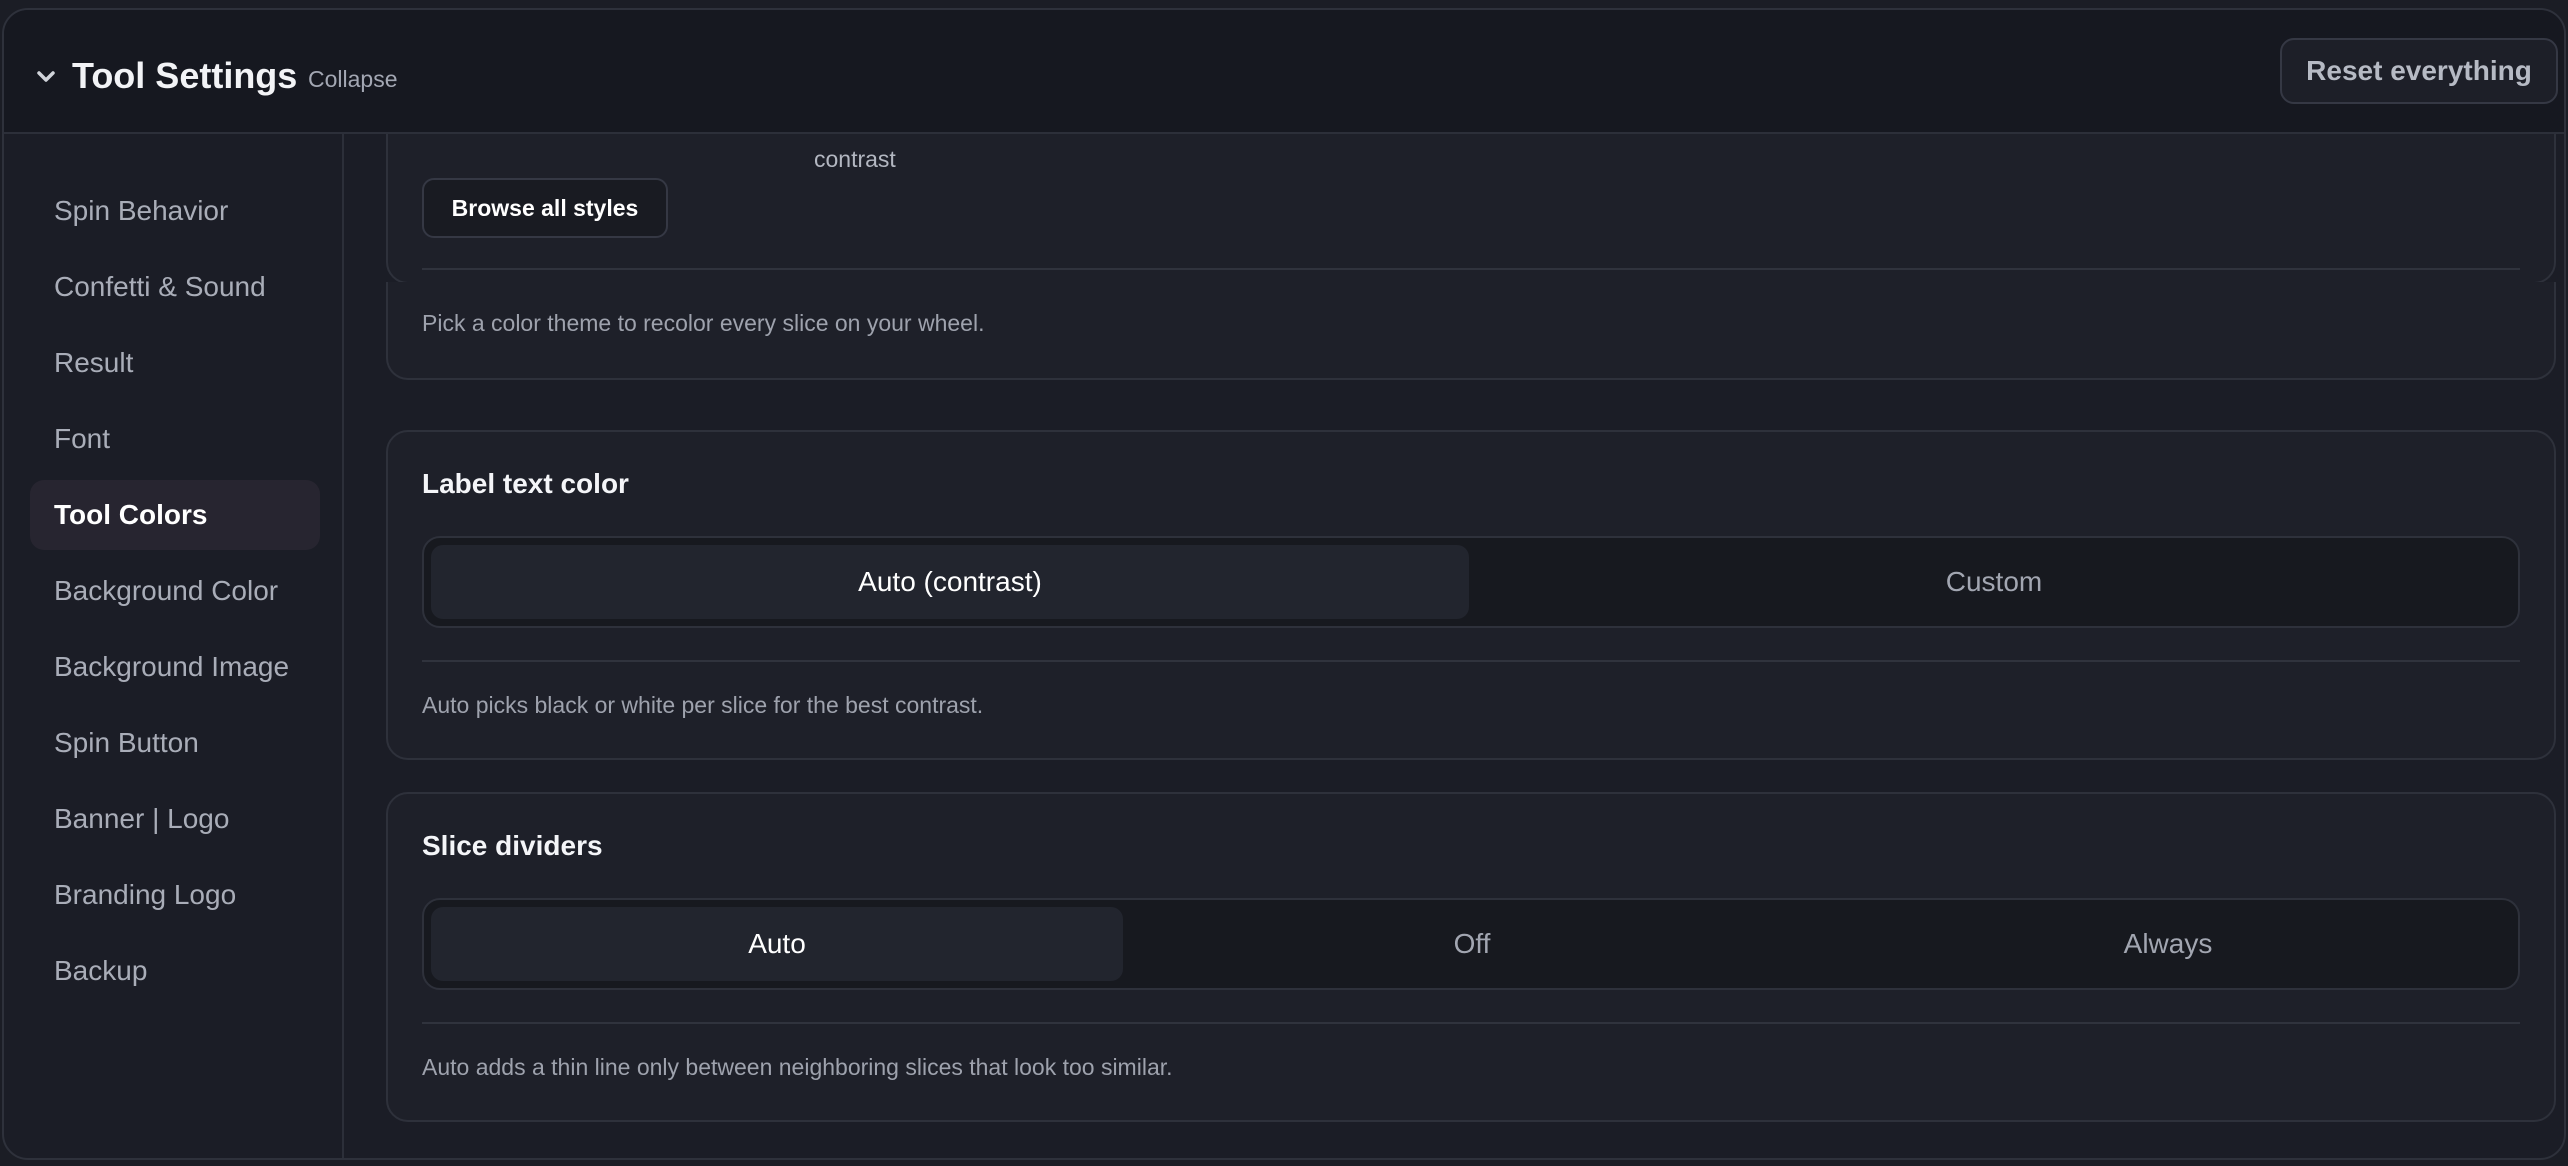 The height and width of the screenshot is (1166, 2568). I want to click on segment-custom: Custom, so click(1994, 582).